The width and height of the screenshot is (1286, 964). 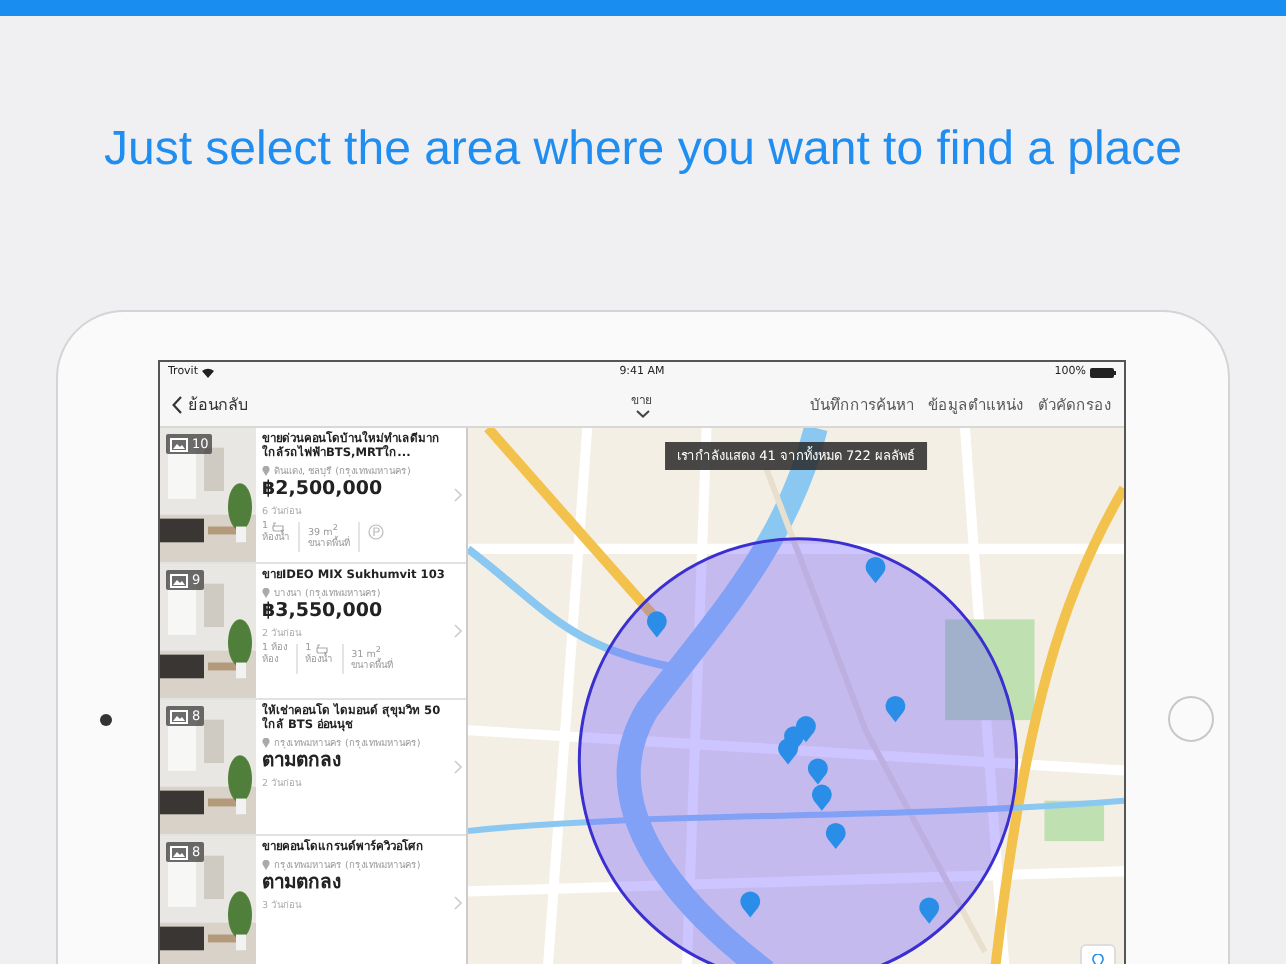 I want to click on parking-icon, so click(x=376, y=531).